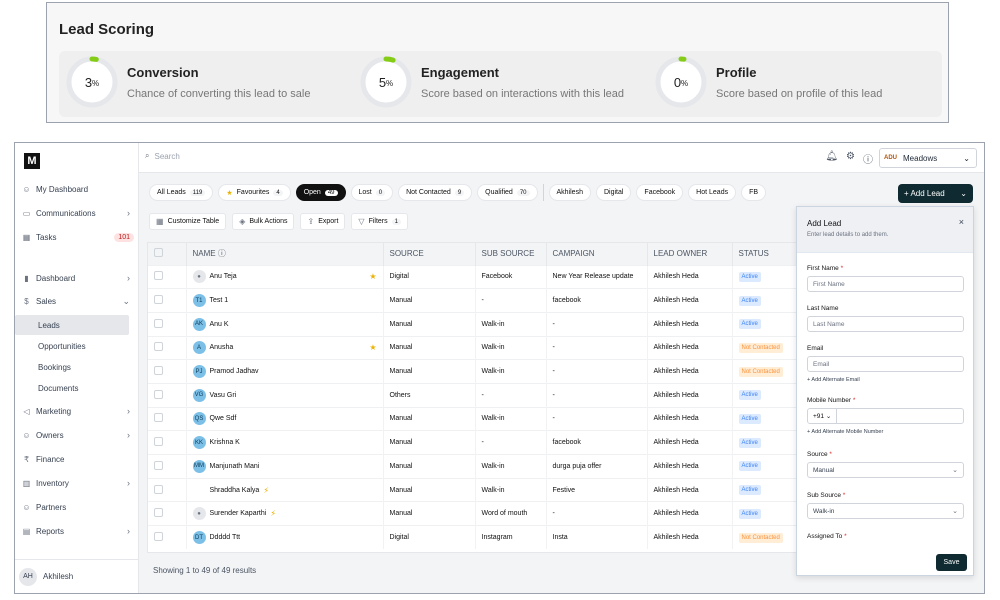 This screenshot has width=1000, height=600. Describe the element at coordinates (429, 254) in the screenshot. I see `column-header-source: SOURCE` at that location.